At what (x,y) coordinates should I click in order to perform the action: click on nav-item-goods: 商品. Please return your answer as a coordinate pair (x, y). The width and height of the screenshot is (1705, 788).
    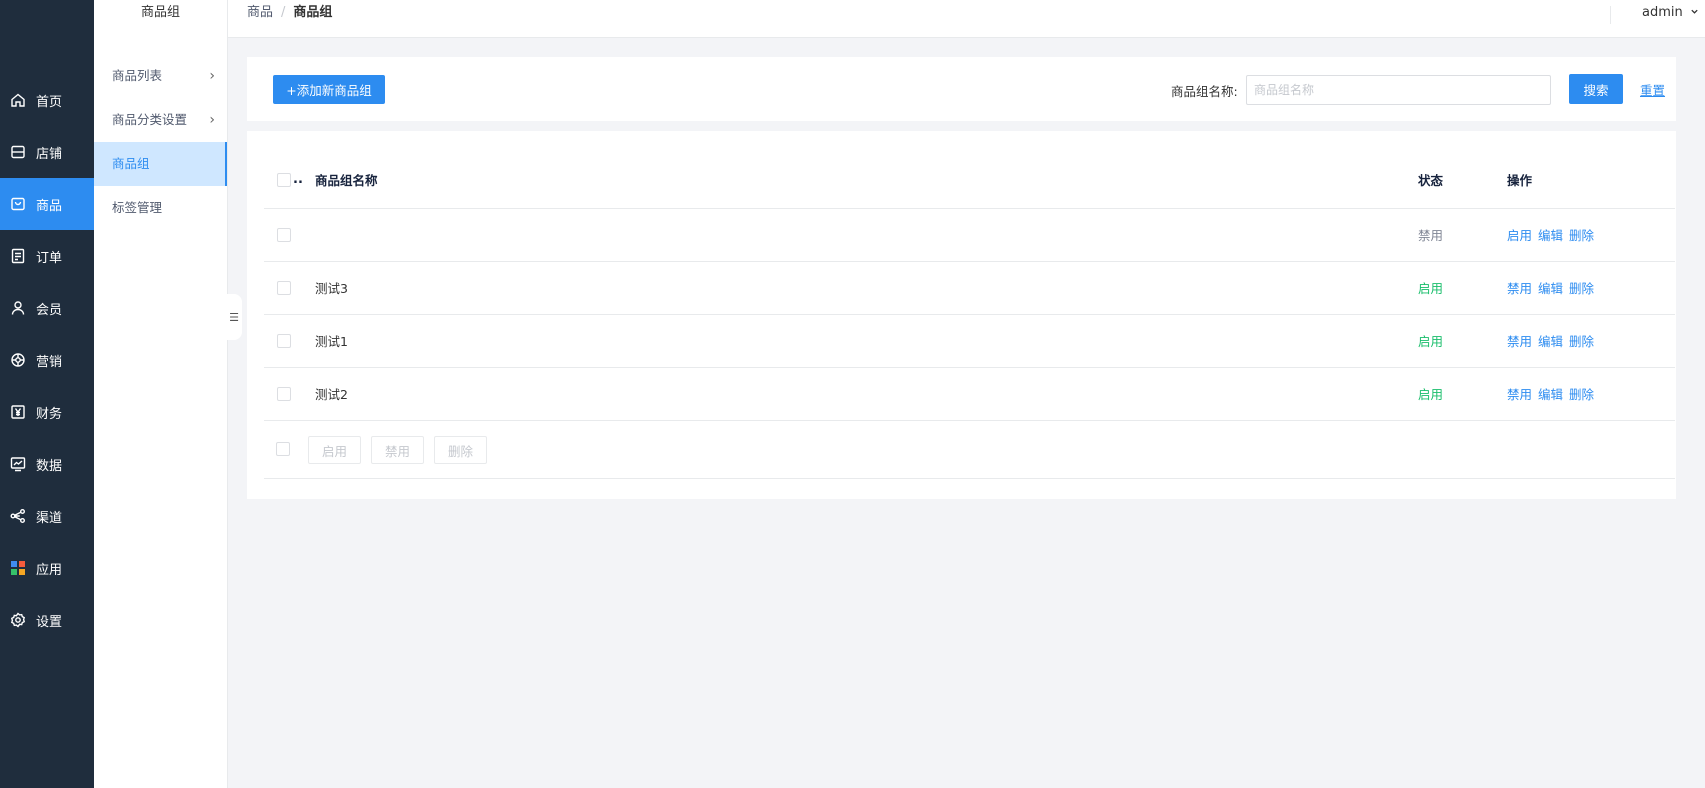
    Looking at the image, I should click on (47, 204).